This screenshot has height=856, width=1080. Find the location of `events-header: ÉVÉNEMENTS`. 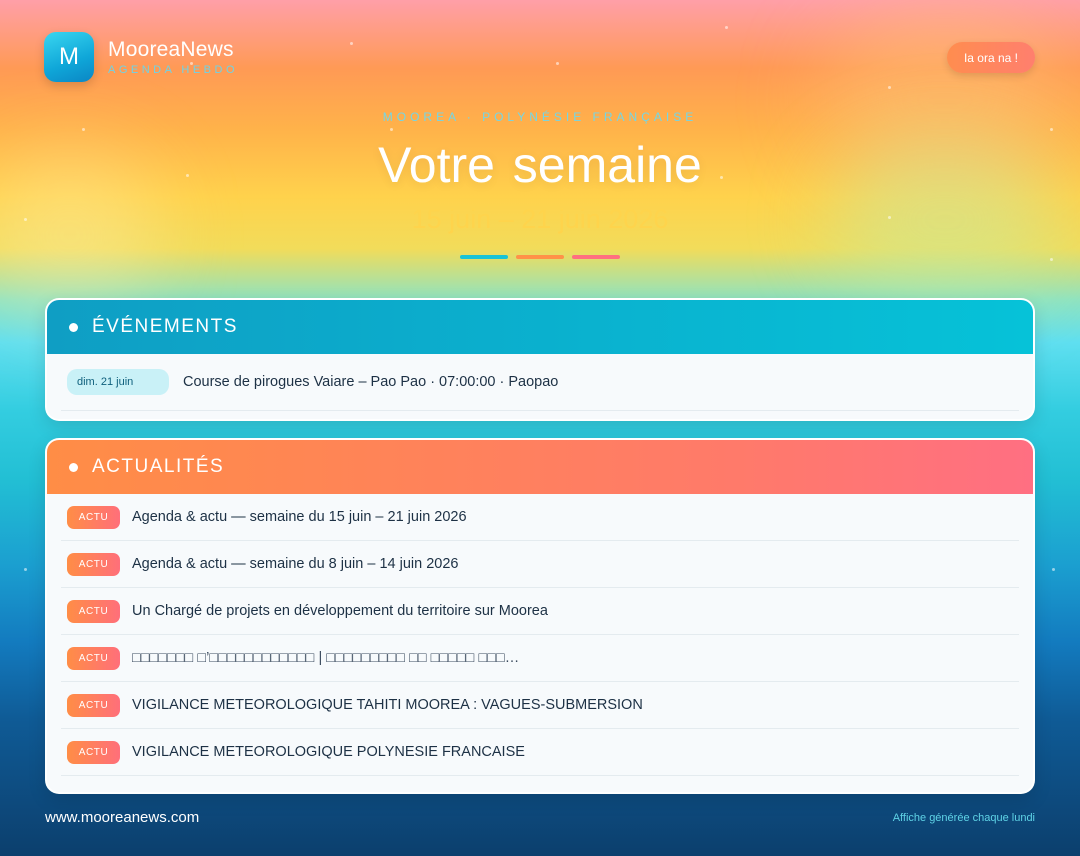

events-header: ÉVÉNEMENTS is located at coordinates (540, 327).